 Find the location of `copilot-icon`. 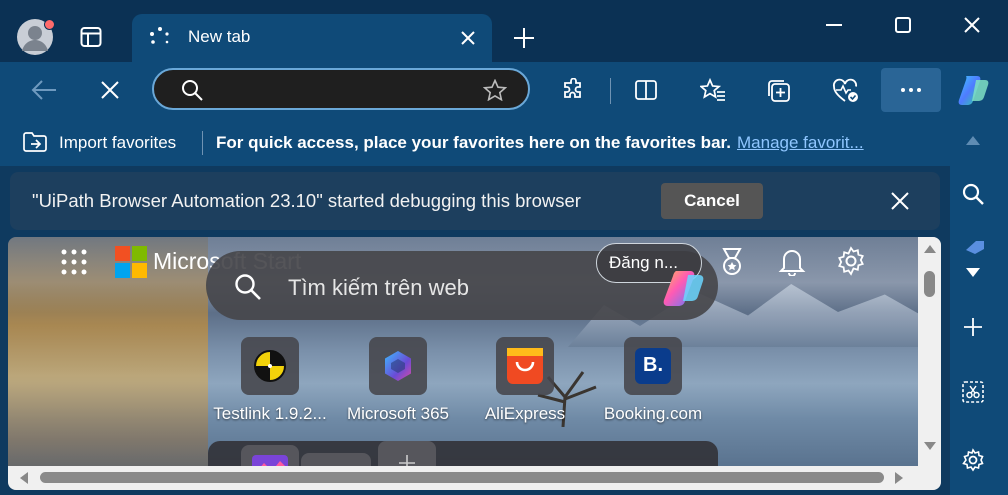

copilot-icon is located at coordinates (974, 90).